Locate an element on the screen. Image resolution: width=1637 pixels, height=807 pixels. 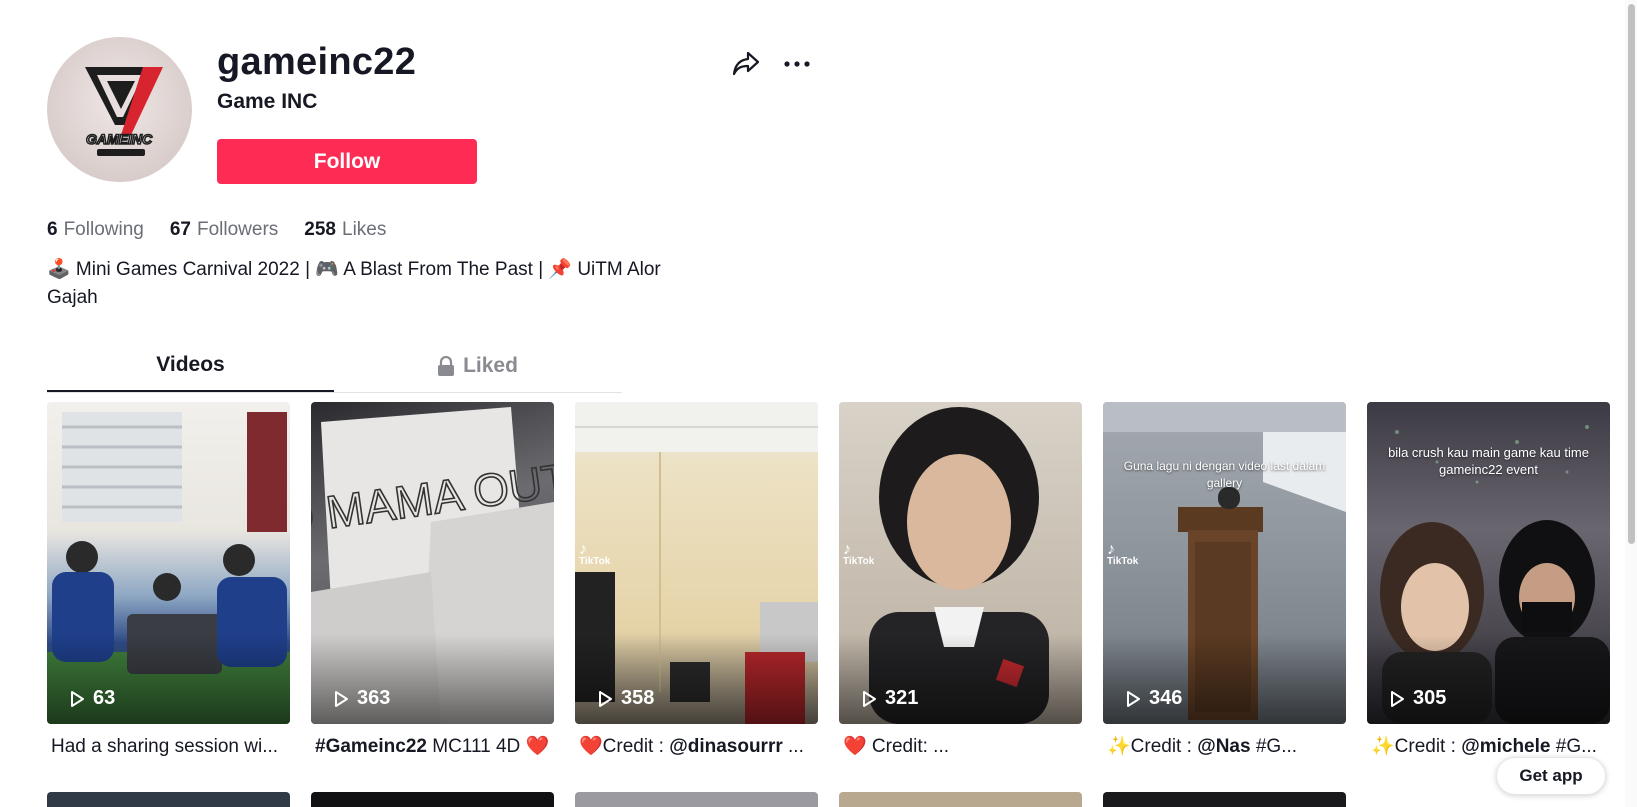
likes-count: 258 Likes is located at coordinates (345, 229).